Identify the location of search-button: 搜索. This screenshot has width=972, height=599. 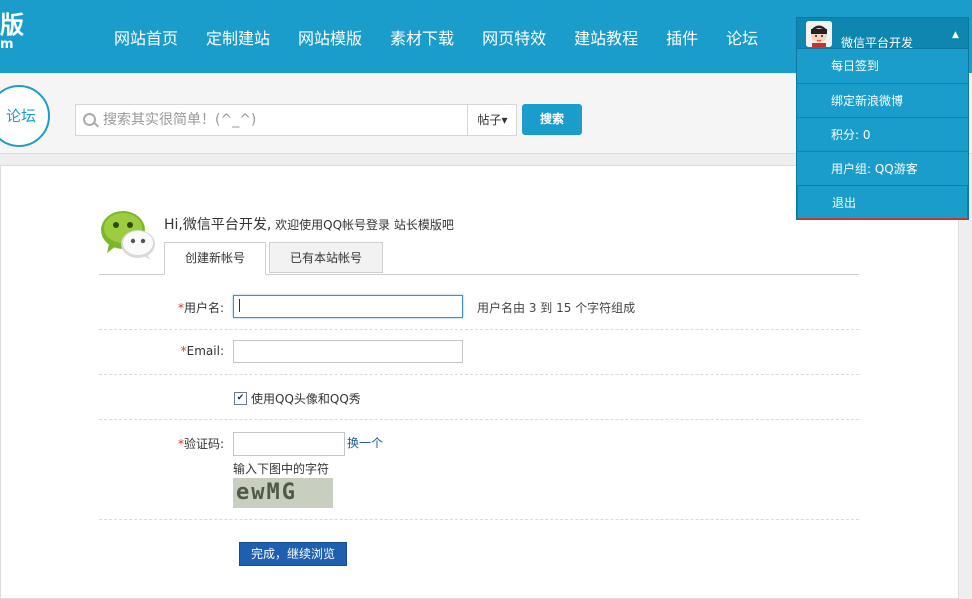
(552, 119).